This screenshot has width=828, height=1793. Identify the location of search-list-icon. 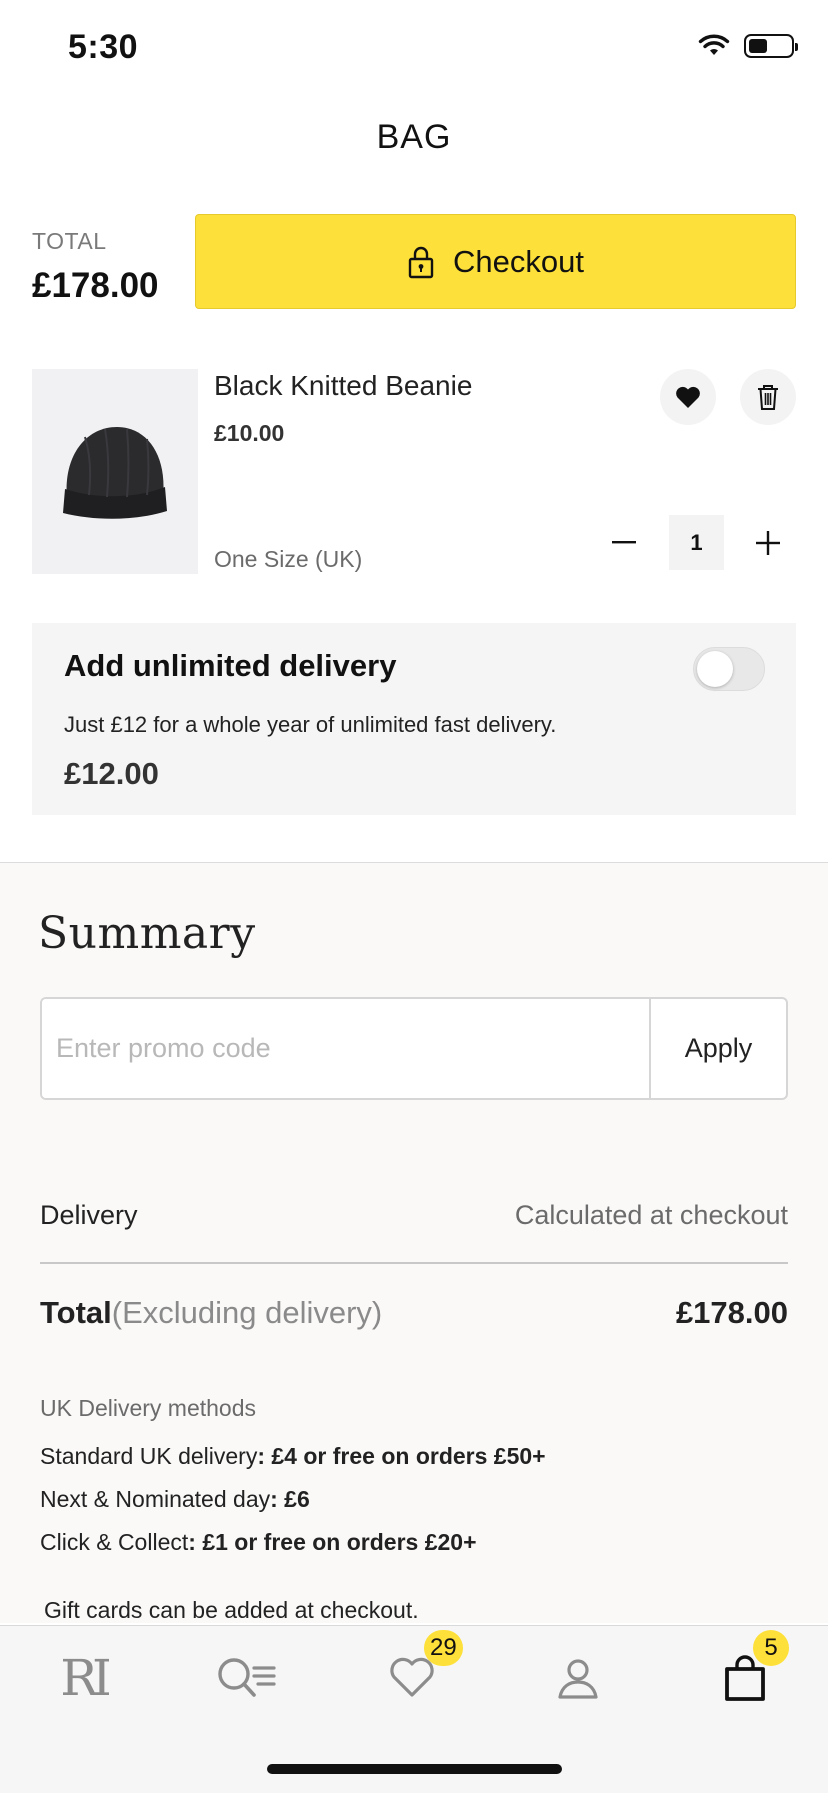
(247, 1677).